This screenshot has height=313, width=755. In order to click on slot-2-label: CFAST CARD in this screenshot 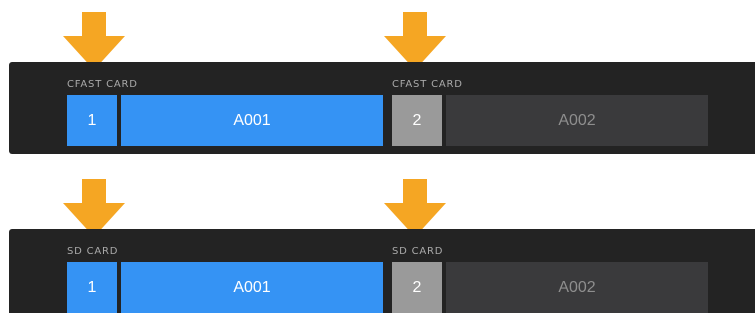, I will do `click(427, 84)`.